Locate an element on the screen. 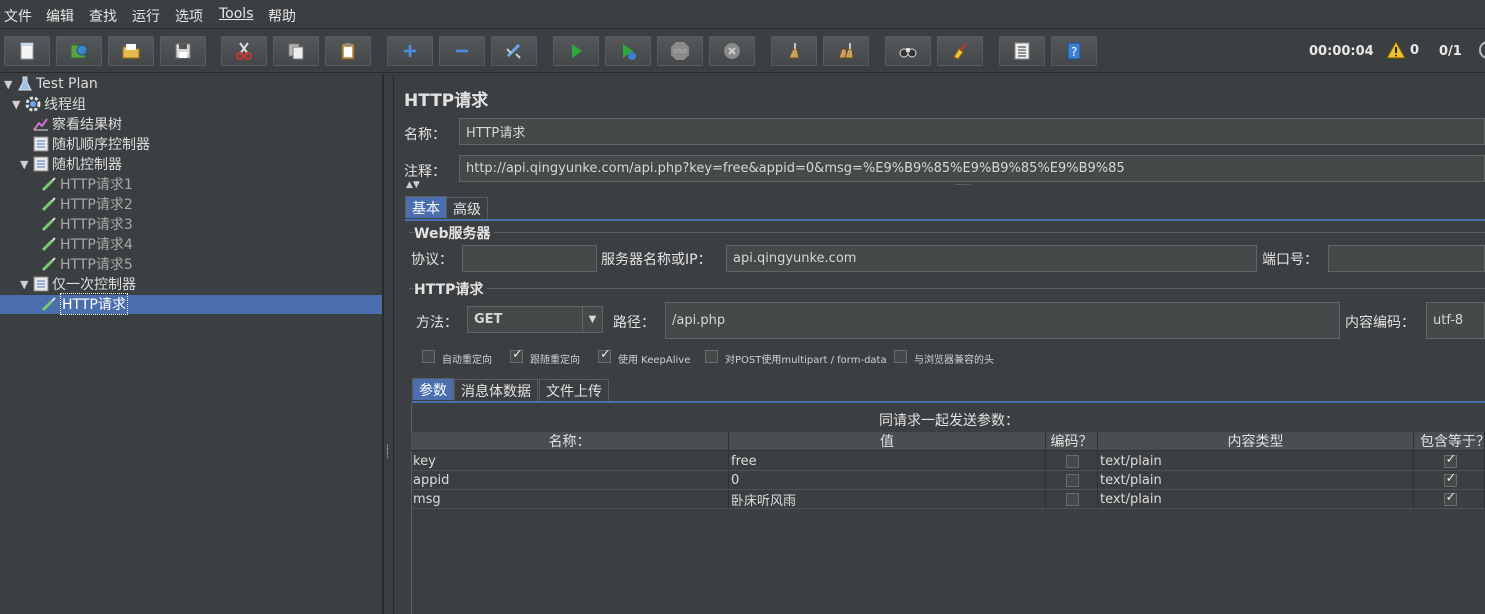 Image resolution: width=1485 pixels, height=614 pixels. menu-file: 文件 is located at coordinates (18, 16).